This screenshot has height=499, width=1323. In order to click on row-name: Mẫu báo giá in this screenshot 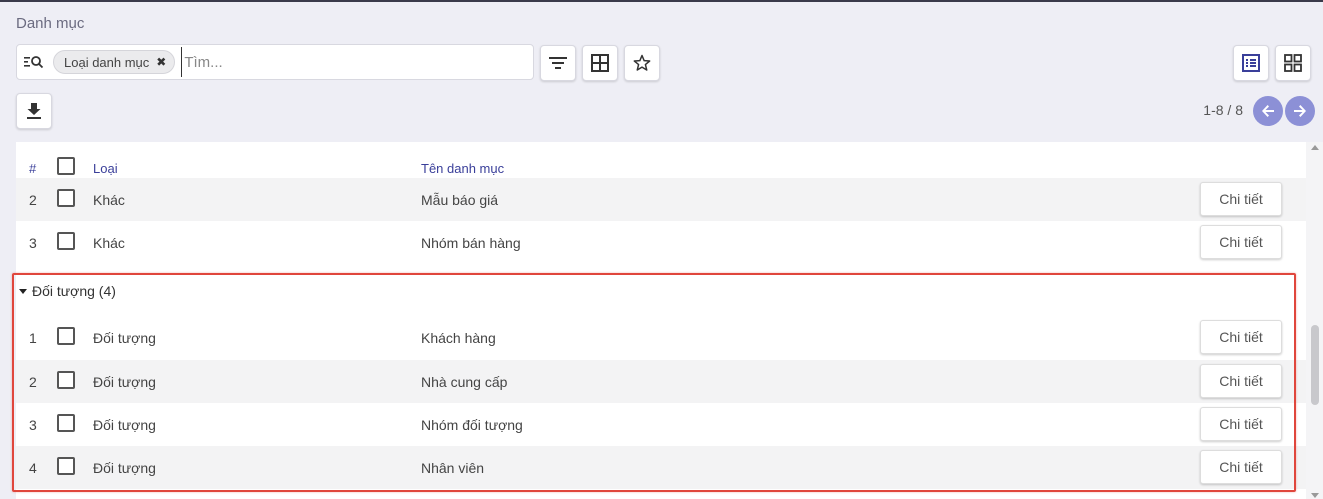, I will do `click(460, 200)`.